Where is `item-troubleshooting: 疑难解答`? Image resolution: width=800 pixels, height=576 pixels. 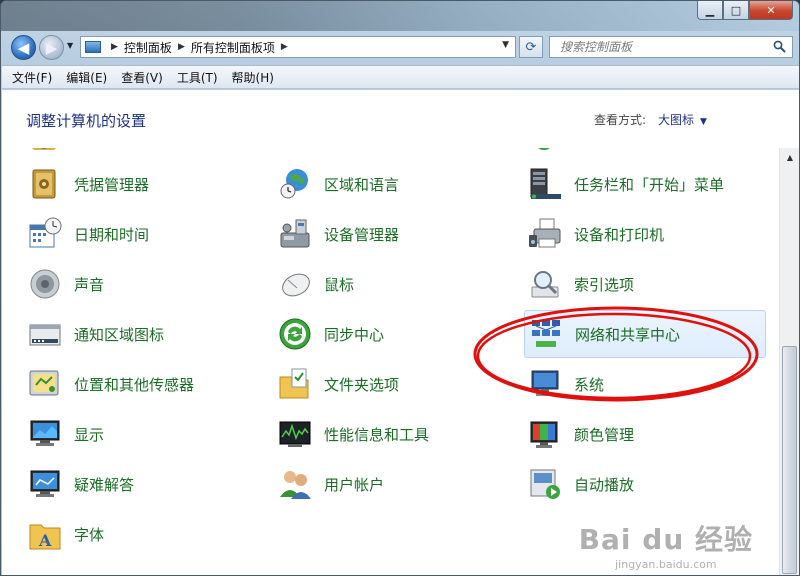 item-troubleshooting: 疑难解答 is located at coordinates (148, 484).